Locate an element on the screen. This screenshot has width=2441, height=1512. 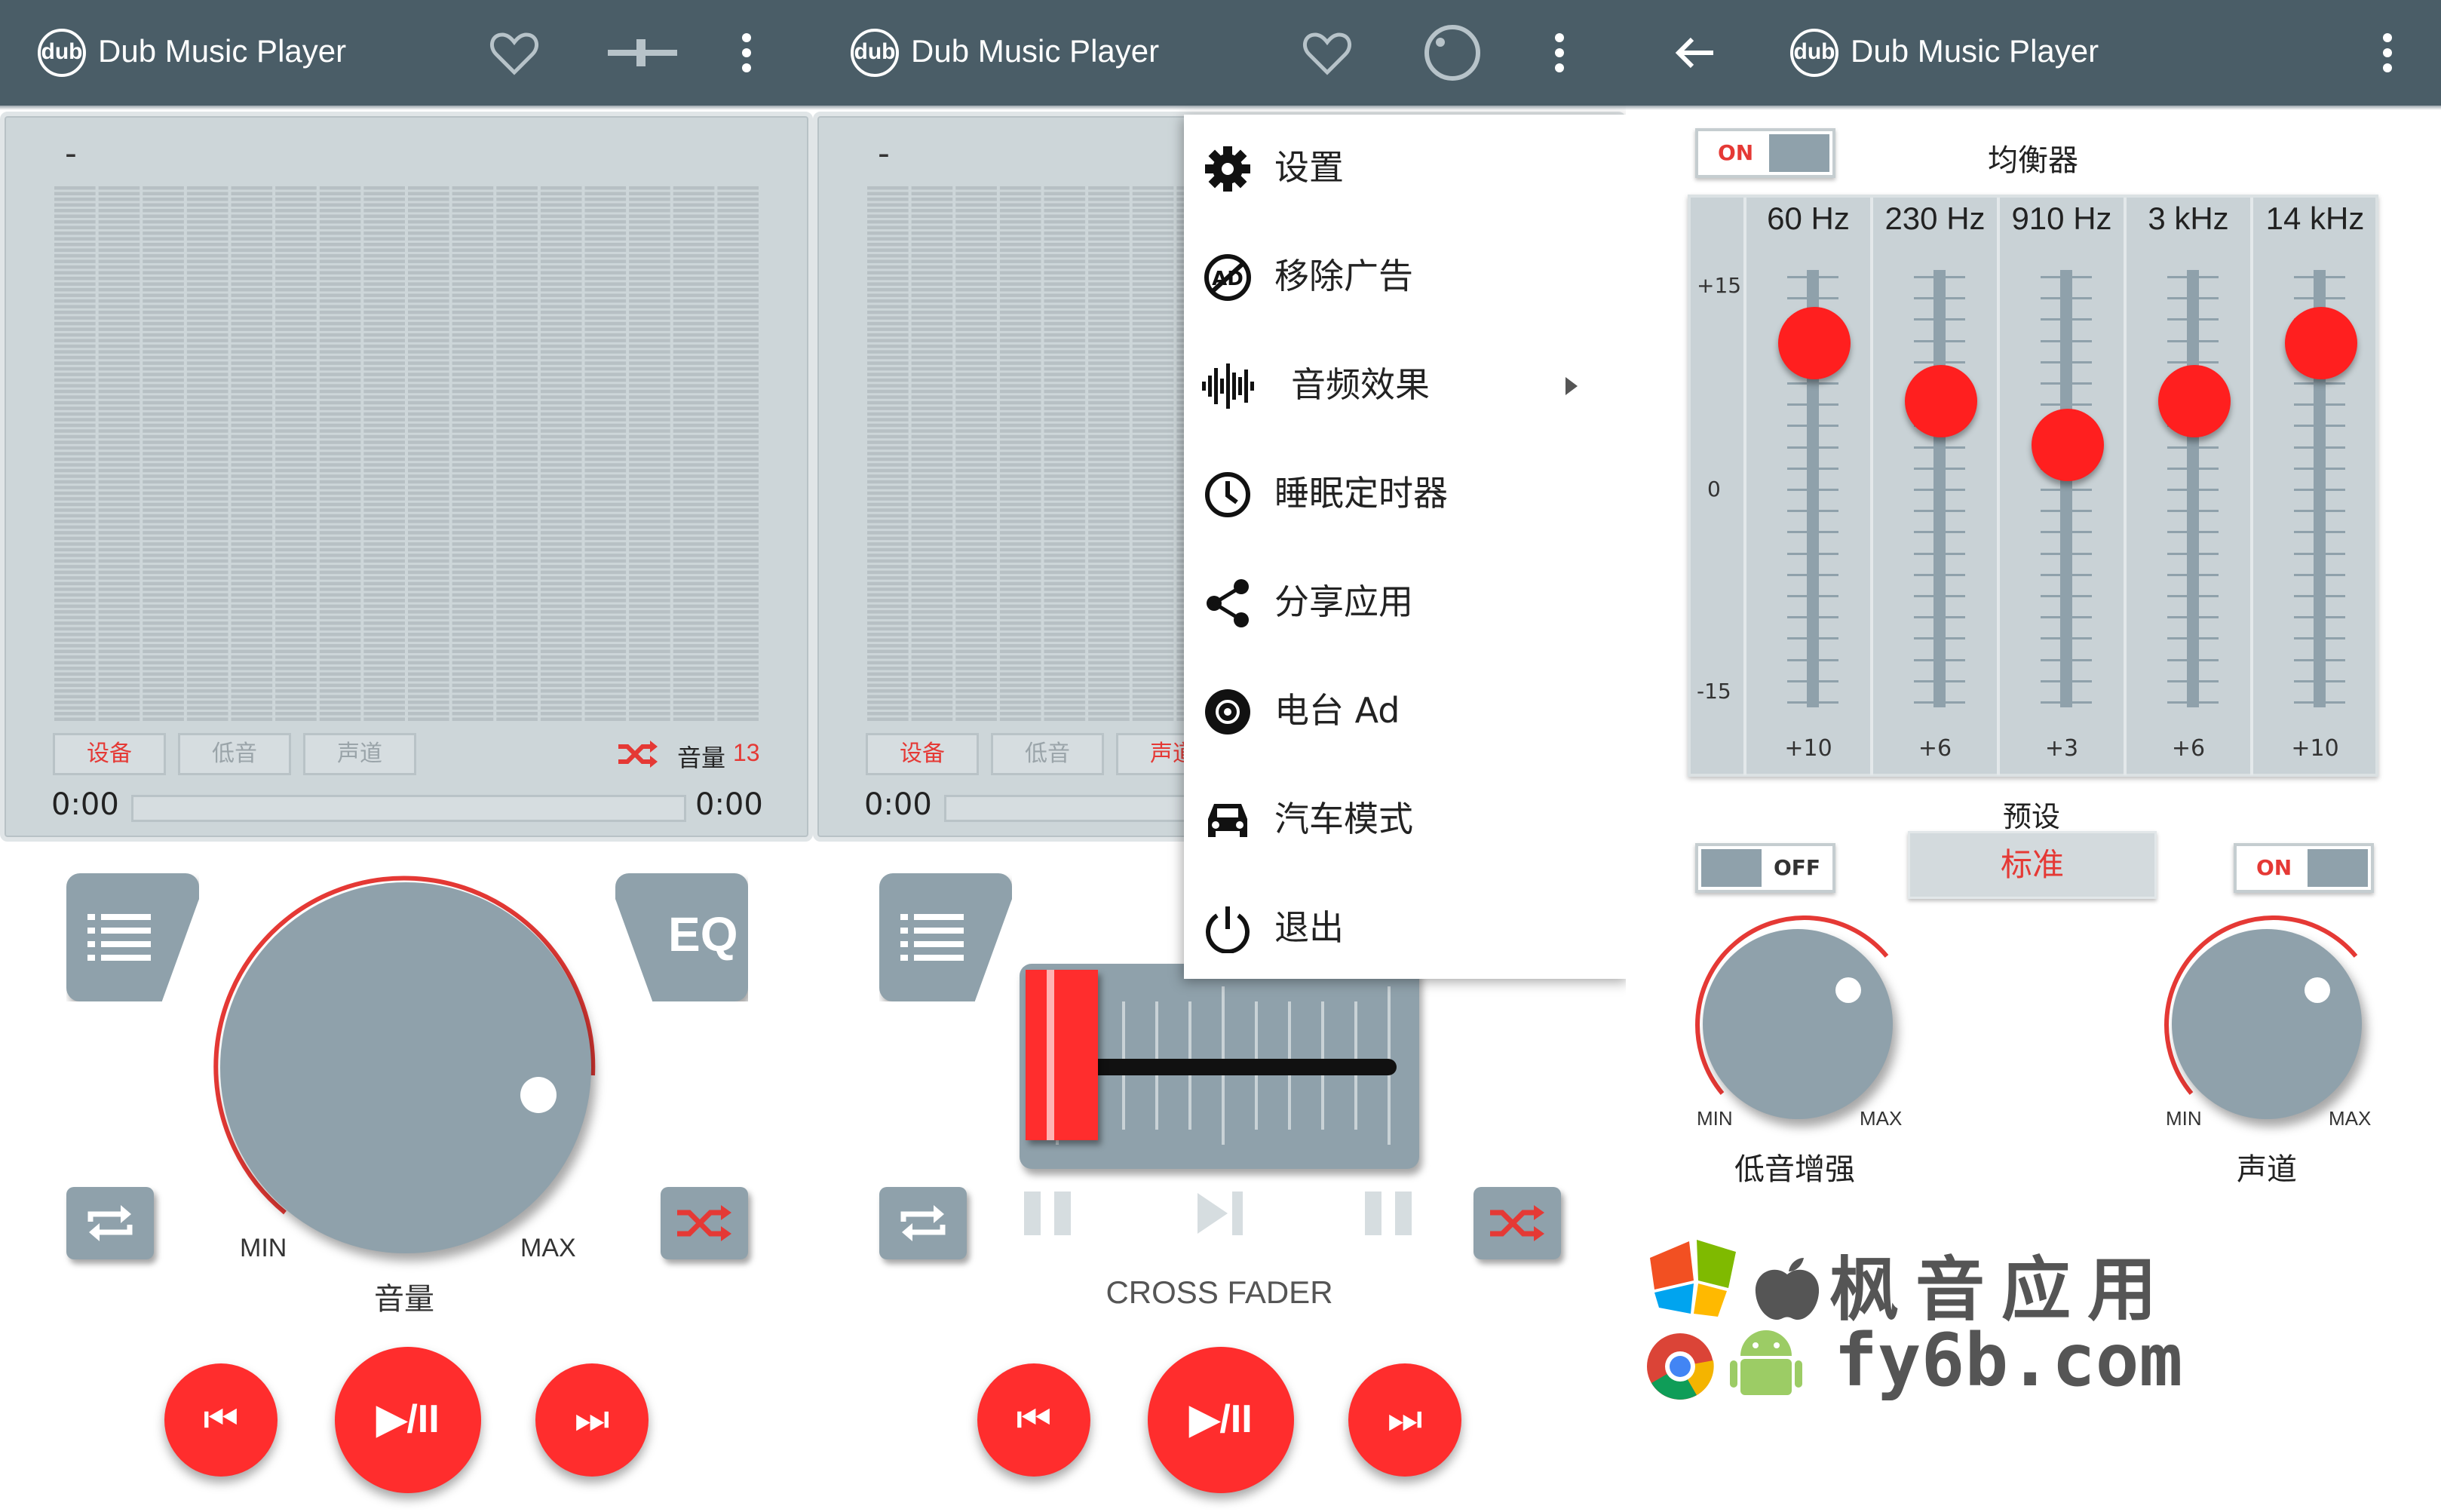
slider-icon is located at coordinates (642, 53).